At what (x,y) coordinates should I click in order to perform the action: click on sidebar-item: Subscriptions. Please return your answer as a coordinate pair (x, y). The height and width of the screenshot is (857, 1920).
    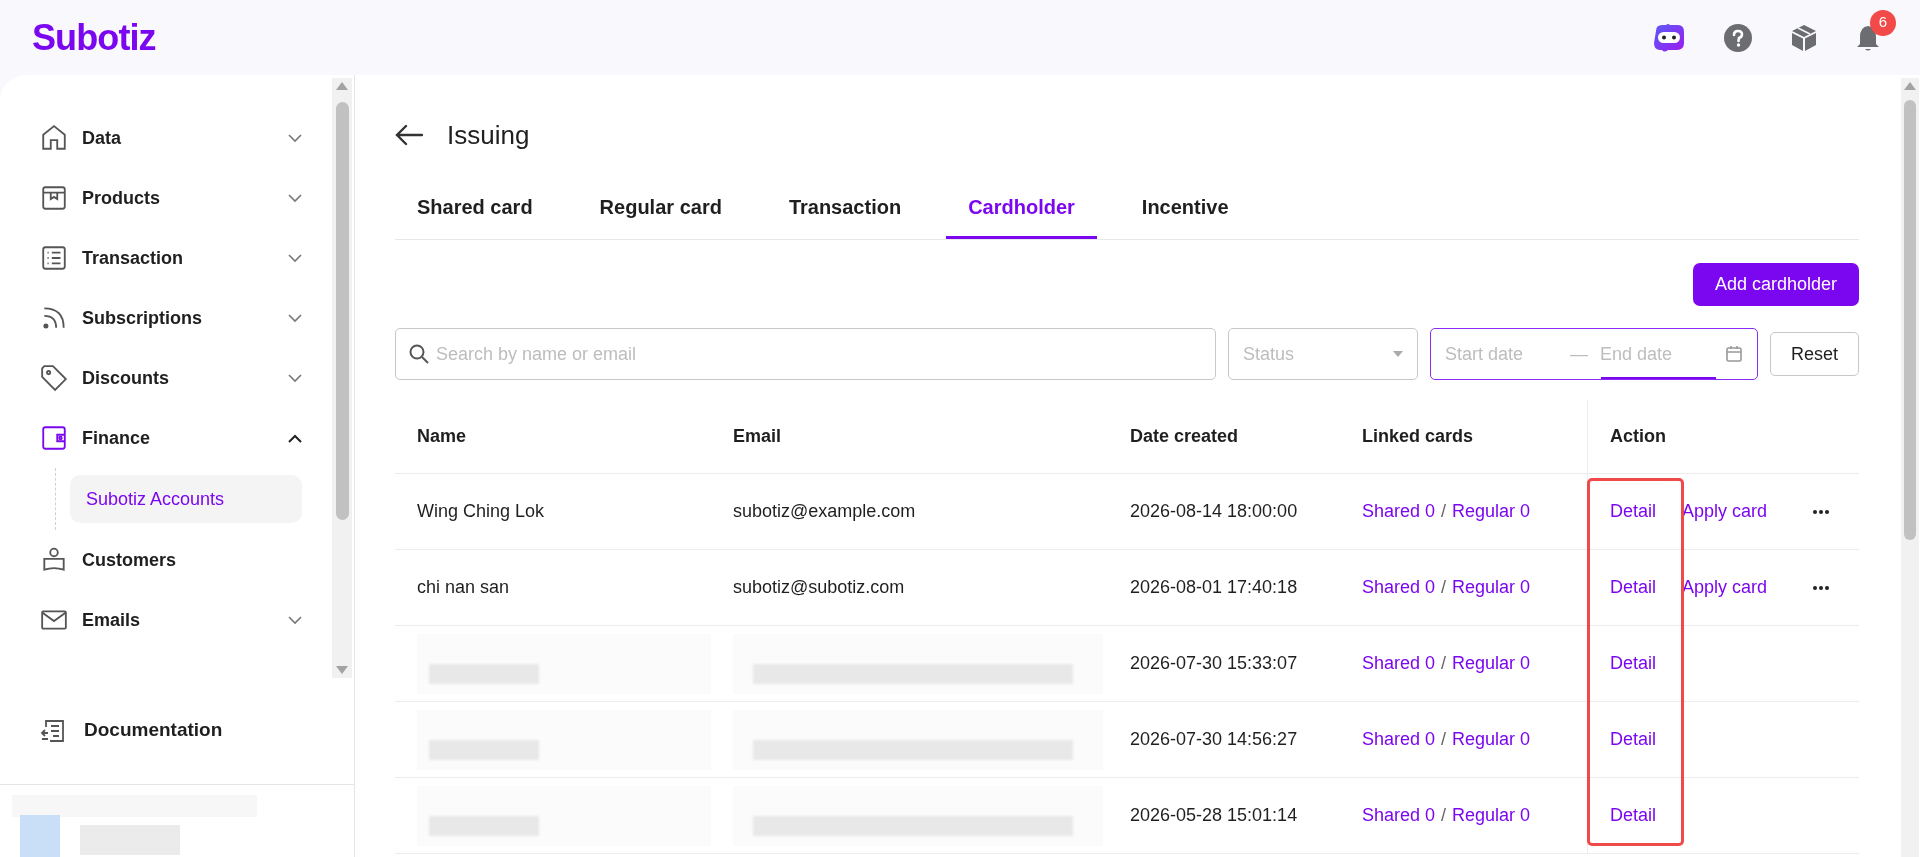
    Looking at the image, I should click on (142, 318).